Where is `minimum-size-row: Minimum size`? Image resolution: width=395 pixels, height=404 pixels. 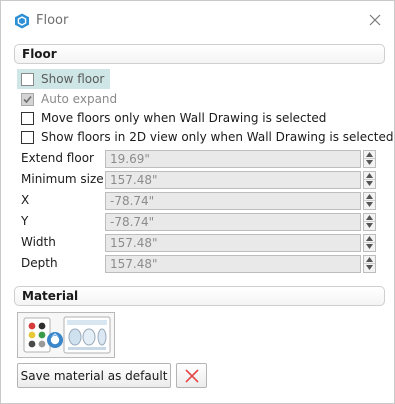
minimum-size-row: Minimum size is located at coordinates (199, 180).